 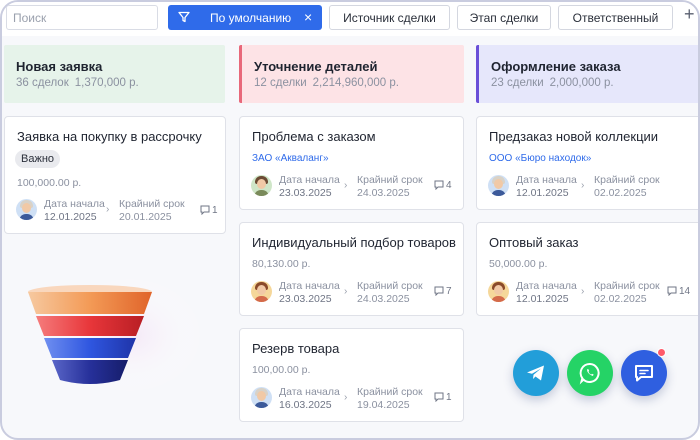 I want to click on add-filter-button: +, so click(x=689, y=14).